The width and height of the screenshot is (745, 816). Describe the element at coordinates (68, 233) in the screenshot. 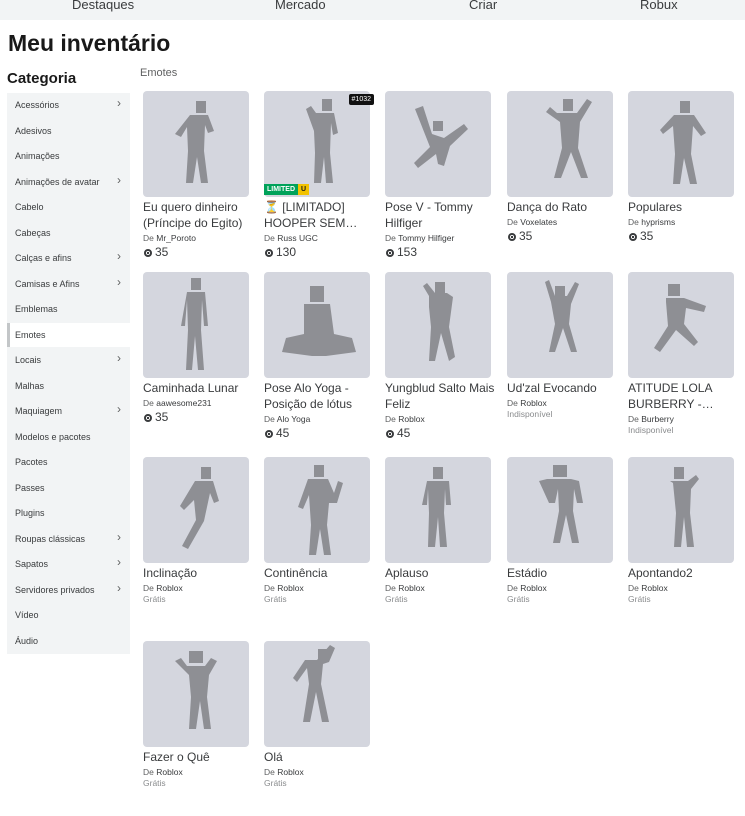

I see `sidebar-item-5: Cabeças` at that location.